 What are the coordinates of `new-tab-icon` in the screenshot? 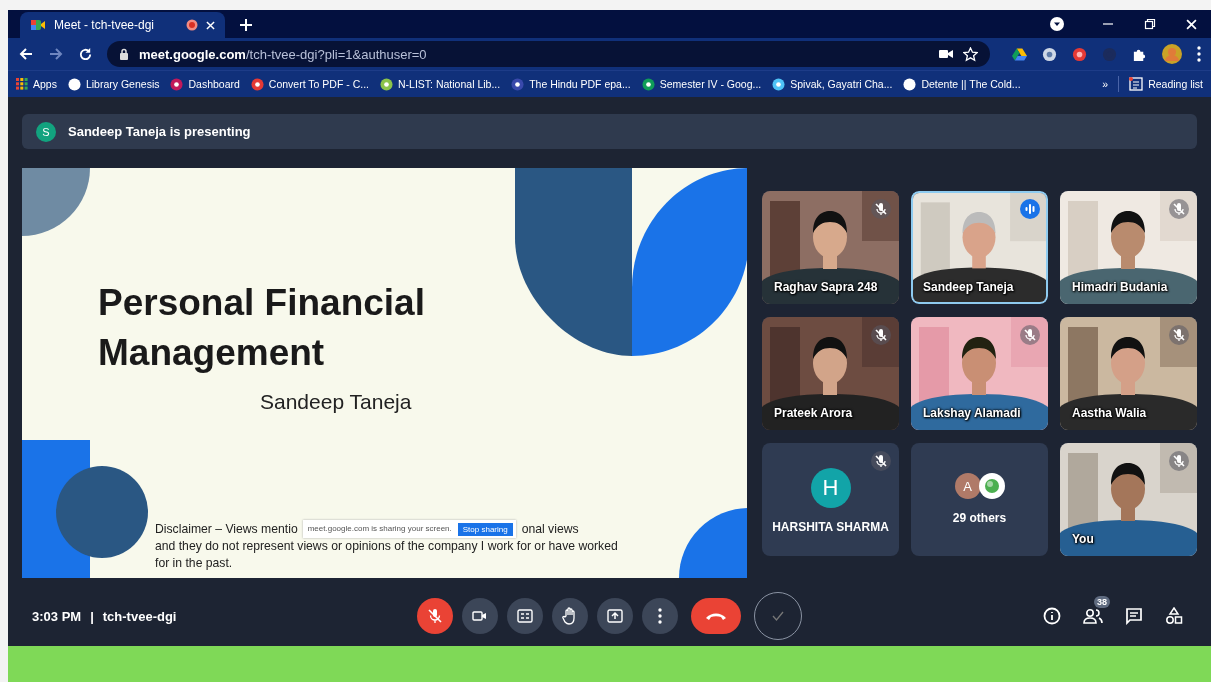 It's located at (246, 25).